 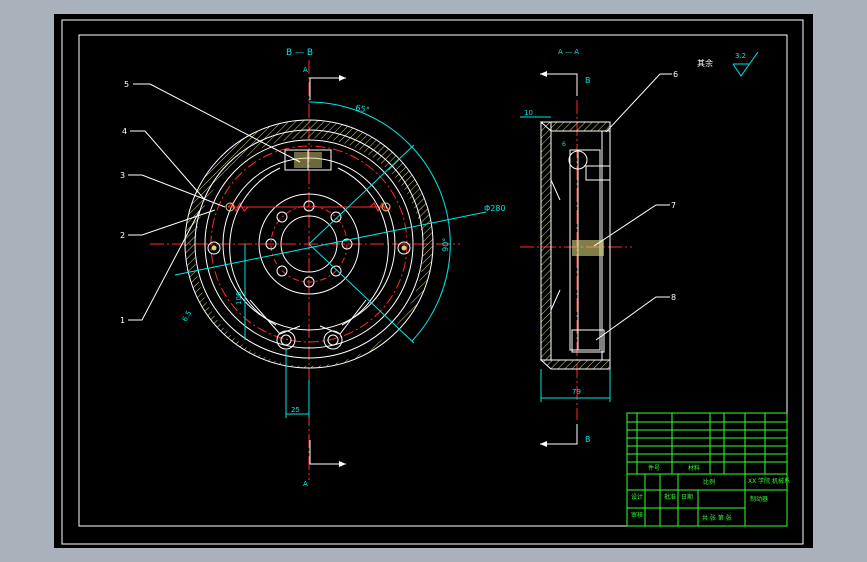 I want to click on tb-date: 日期, so click(x=687, y=497).